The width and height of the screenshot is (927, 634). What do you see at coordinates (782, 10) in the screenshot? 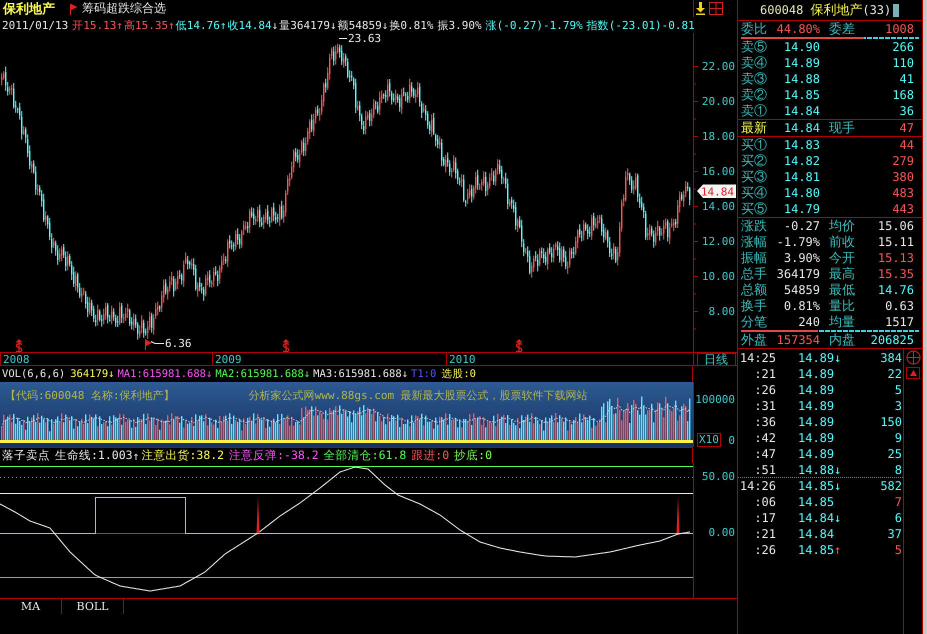
I see `stock-code: 600048` at bounding box center [782, 10].